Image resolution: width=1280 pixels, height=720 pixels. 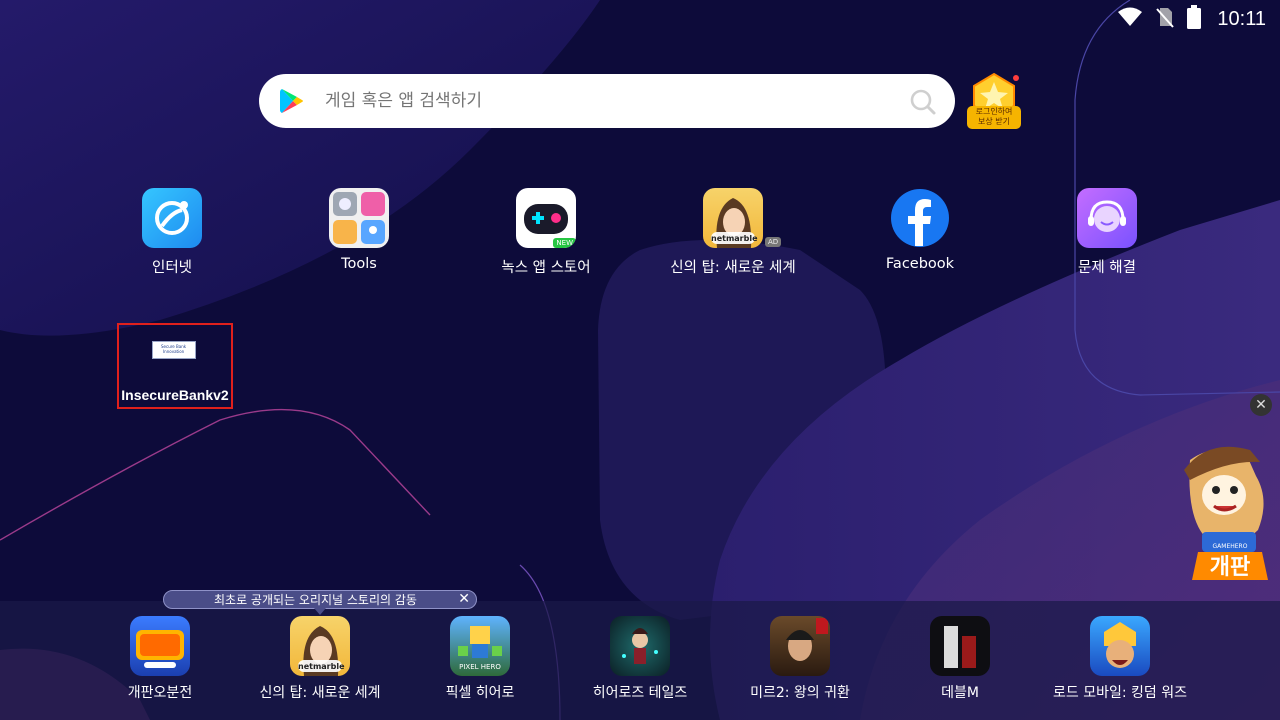 I want to click on app-insecurebankv2: Secure Bank Innovation InsecureBankv2, so click(x=175, y=366).